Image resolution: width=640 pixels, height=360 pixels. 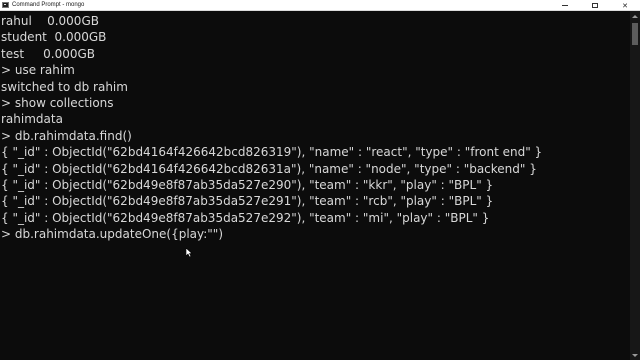 I want to click on console-line: > use rahim, so click(x=38, y=70).